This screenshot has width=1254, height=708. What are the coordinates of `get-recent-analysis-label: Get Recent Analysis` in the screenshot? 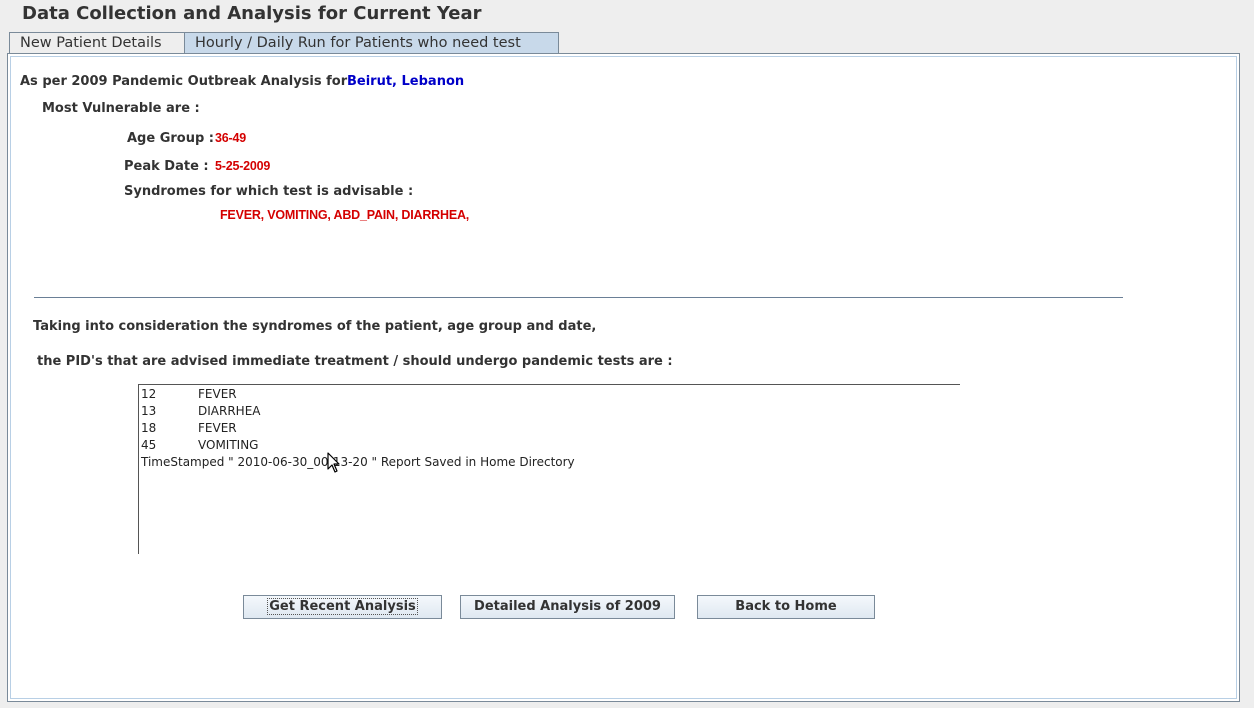 It's located at (342, 606).